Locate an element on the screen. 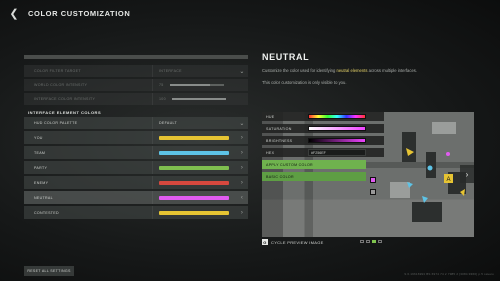 The width and height of the screenshot is (500, 281). color-label: CONTESTED is located at coordinates (46, 212).